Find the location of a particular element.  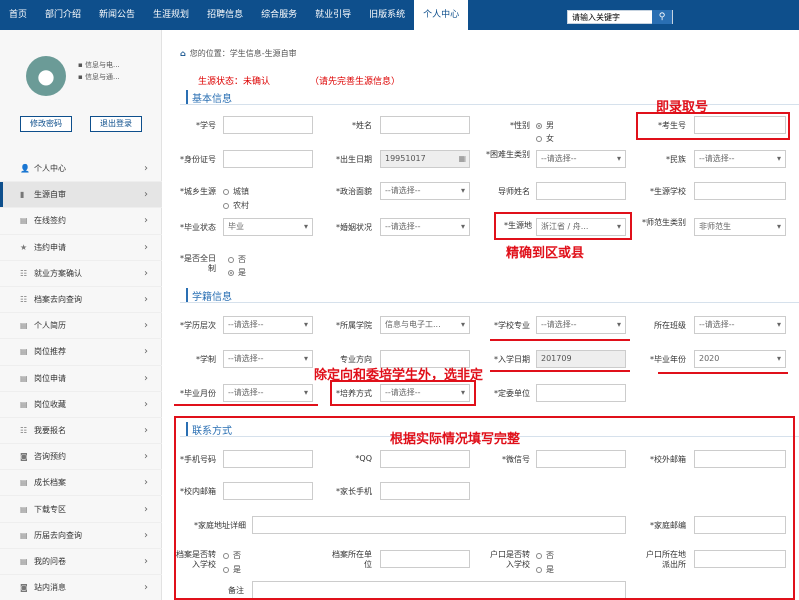

sidebar-item: ▤ 成长档案 › is located at coordinates (81, 483).